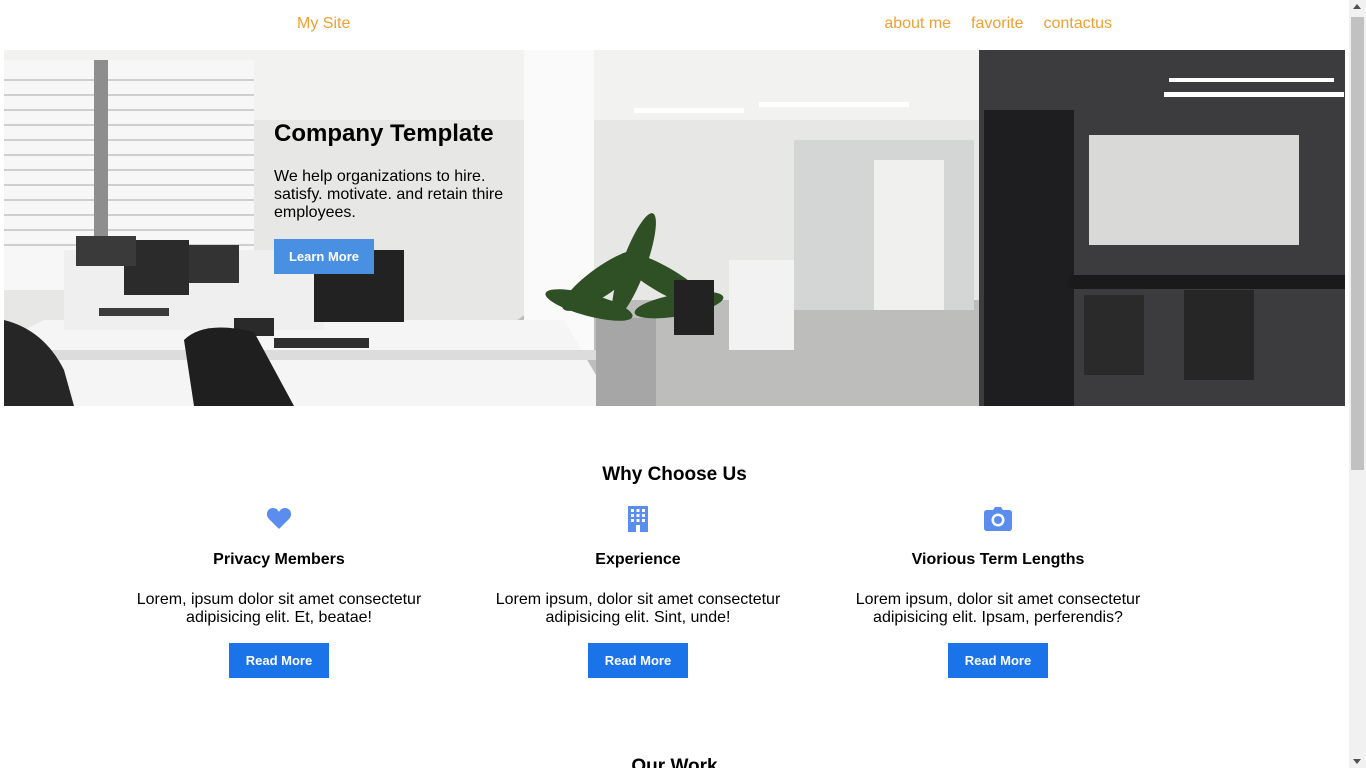  I want to click on feature-title: Experience, so click(638, 559).